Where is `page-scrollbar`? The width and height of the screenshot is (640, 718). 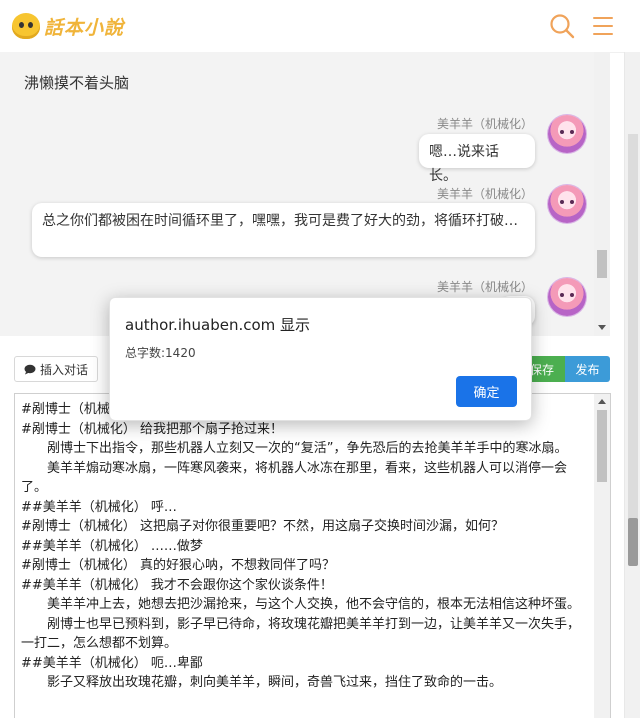 page-scrollbar is located at coordinates (632, 385).